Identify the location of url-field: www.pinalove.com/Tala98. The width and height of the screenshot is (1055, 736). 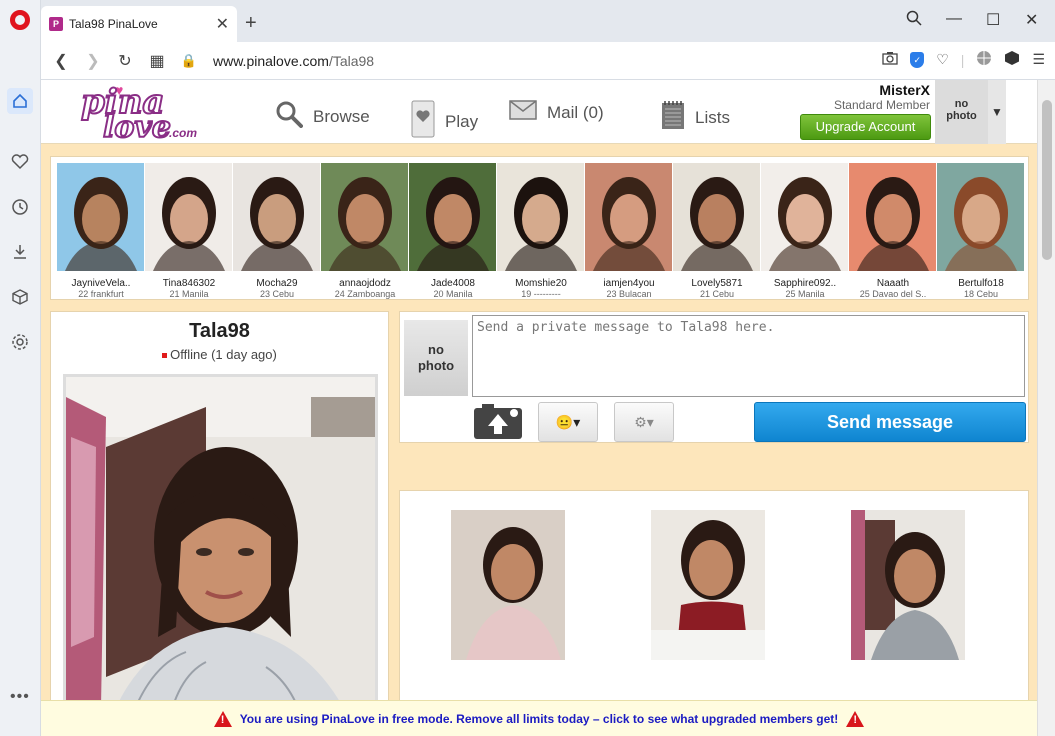
(293, 61).